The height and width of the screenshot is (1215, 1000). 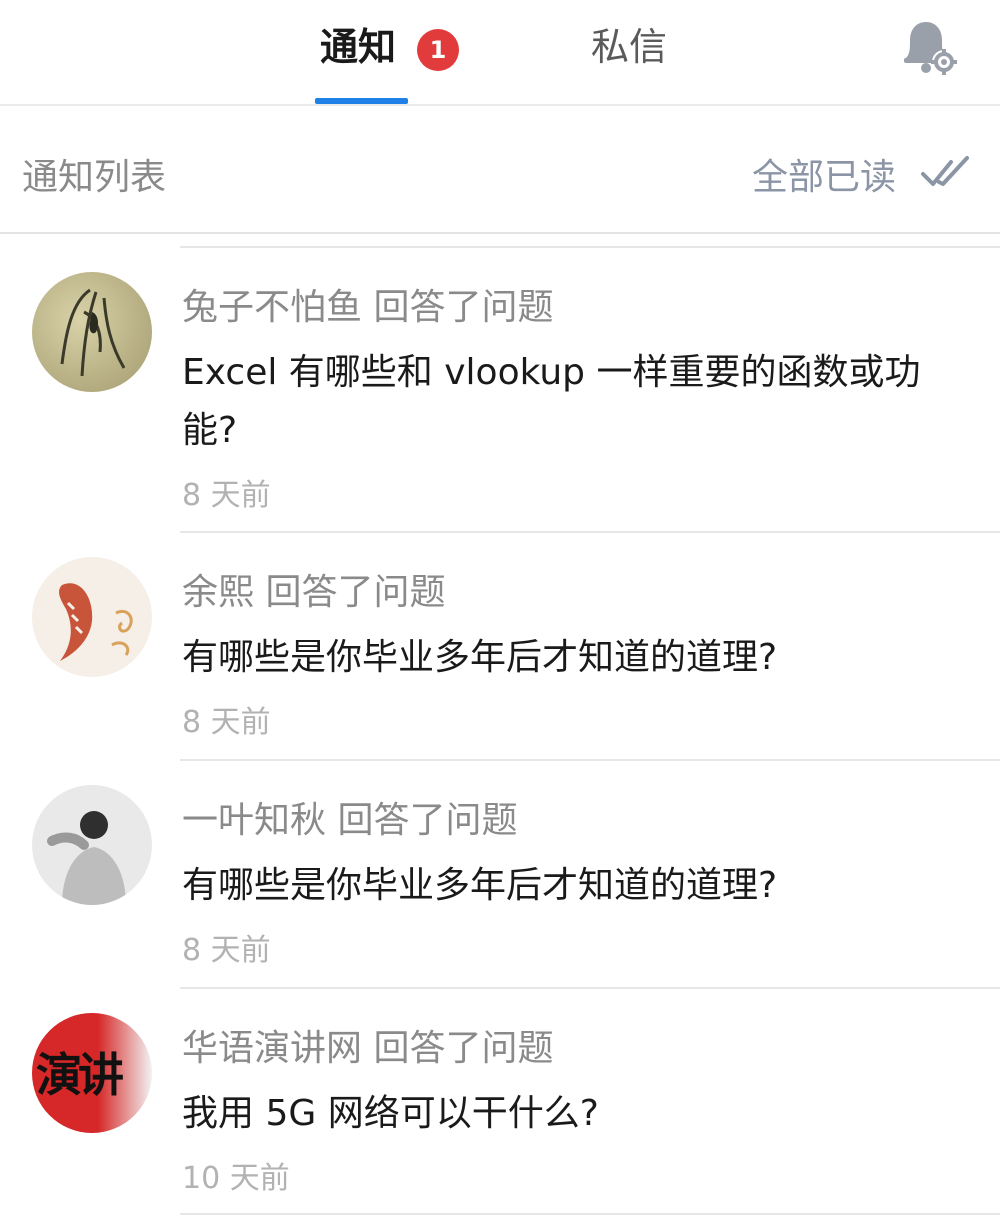 I want to click on double-check-icon, so click(x=946, y=172).